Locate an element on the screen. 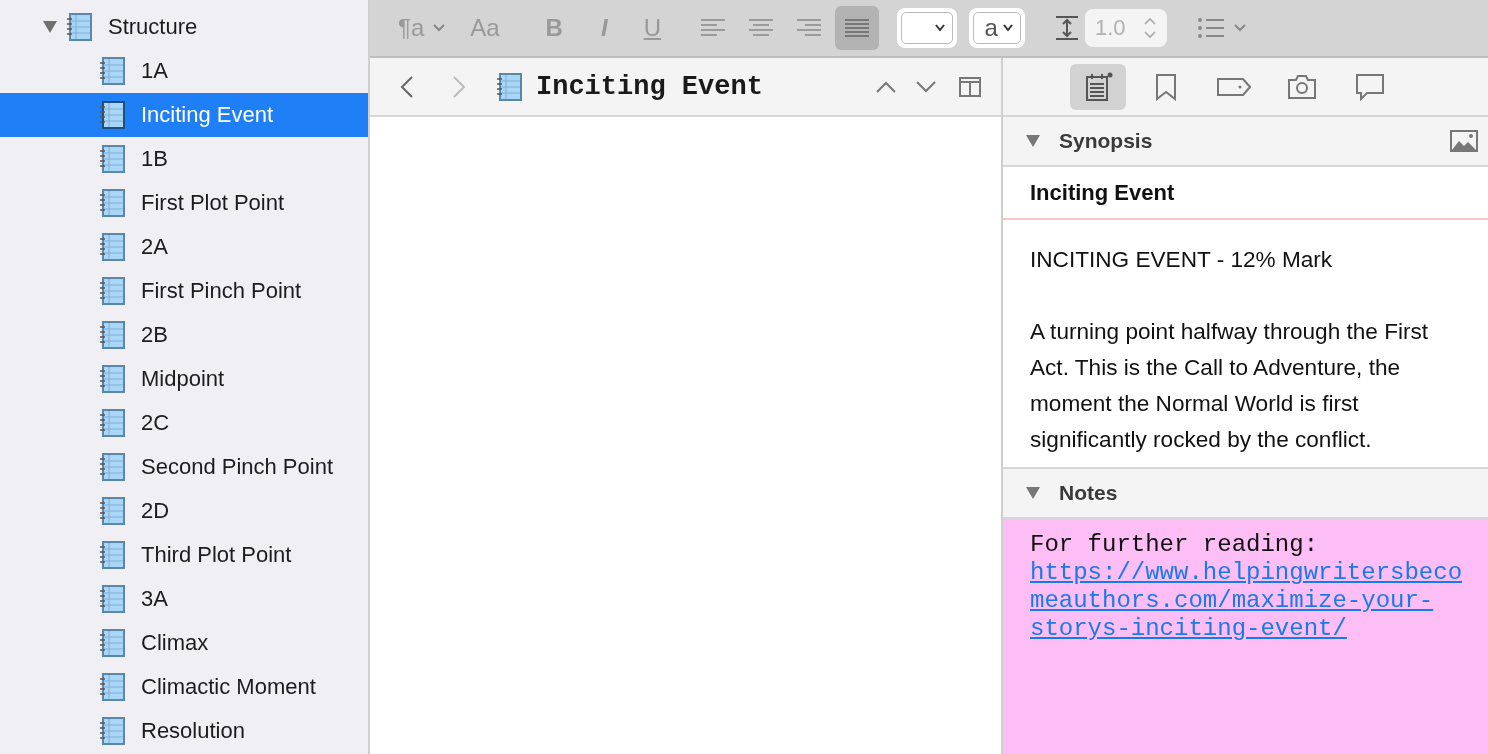  synopsis-paragraph: INCITING EVENT - 12% Mark is located at coordinates (1182, 260).